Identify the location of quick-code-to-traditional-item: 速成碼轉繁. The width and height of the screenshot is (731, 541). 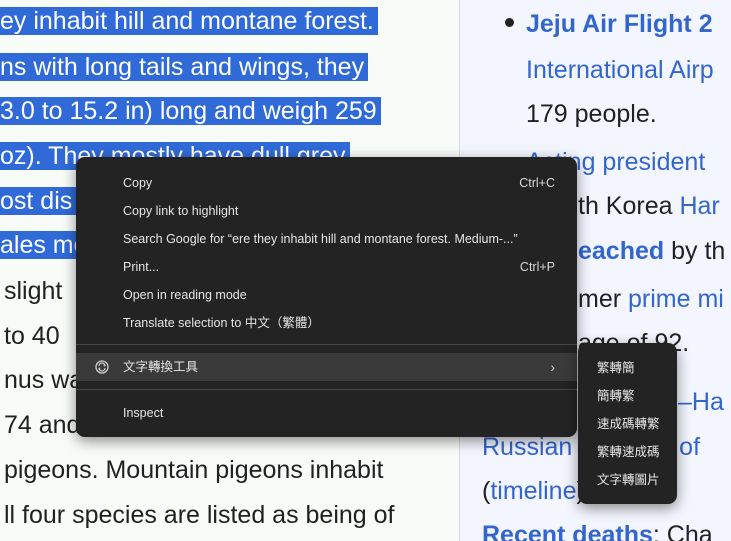
(627, 424).